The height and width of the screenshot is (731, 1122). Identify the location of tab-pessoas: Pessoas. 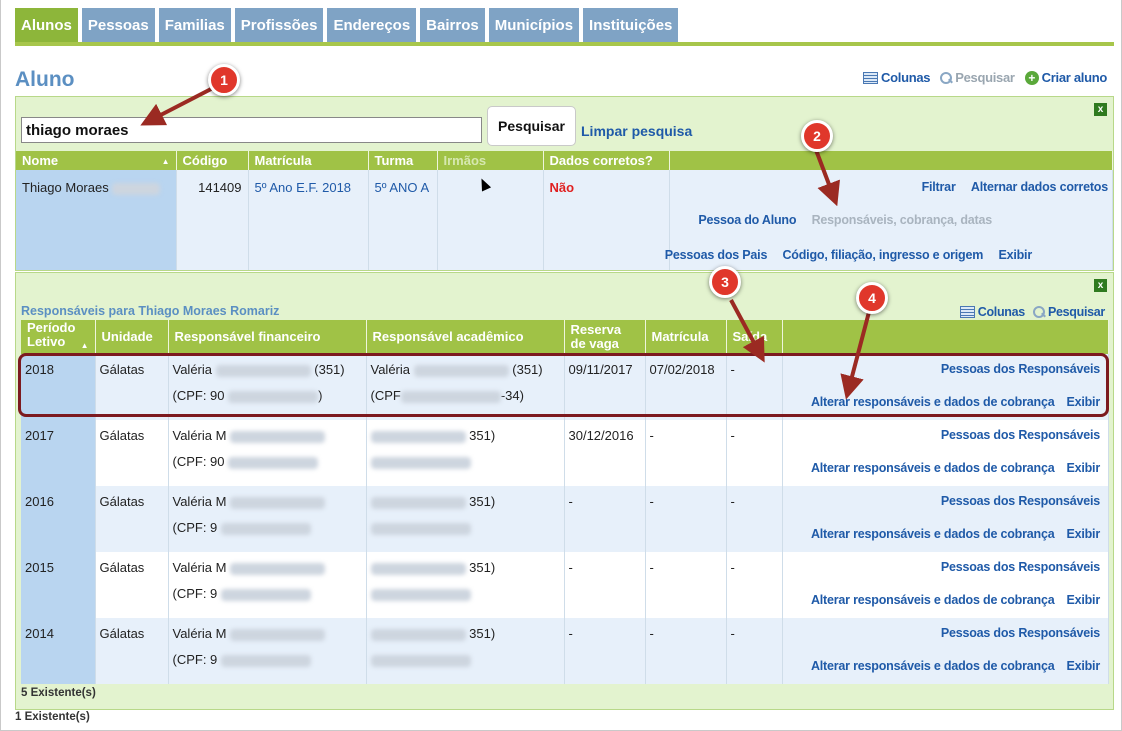
(118, 25).